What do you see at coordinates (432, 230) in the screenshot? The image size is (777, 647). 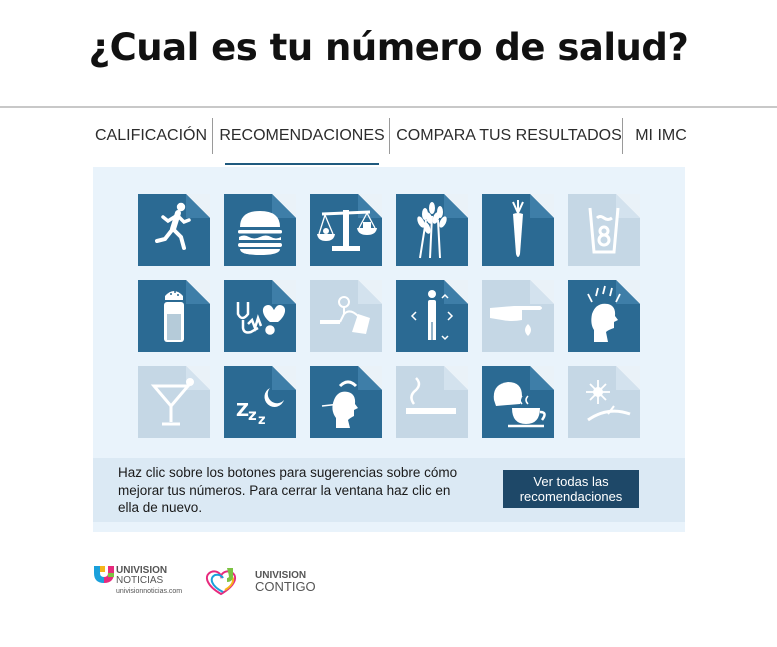 I see `tile-grains` at bounding box center [432, 230].